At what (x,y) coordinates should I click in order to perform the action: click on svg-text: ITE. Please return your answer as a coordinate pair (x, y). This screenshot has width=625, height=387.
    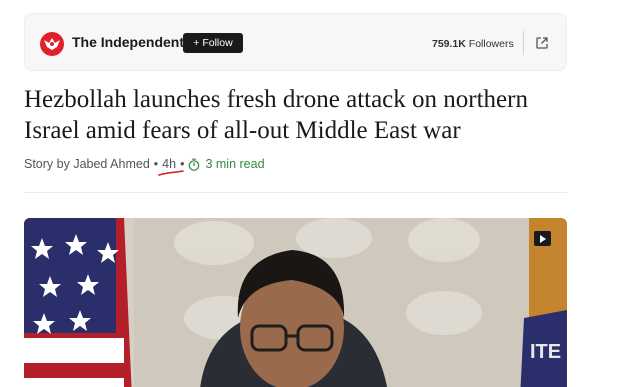
    Looking at the image, I should click on (545, 352).